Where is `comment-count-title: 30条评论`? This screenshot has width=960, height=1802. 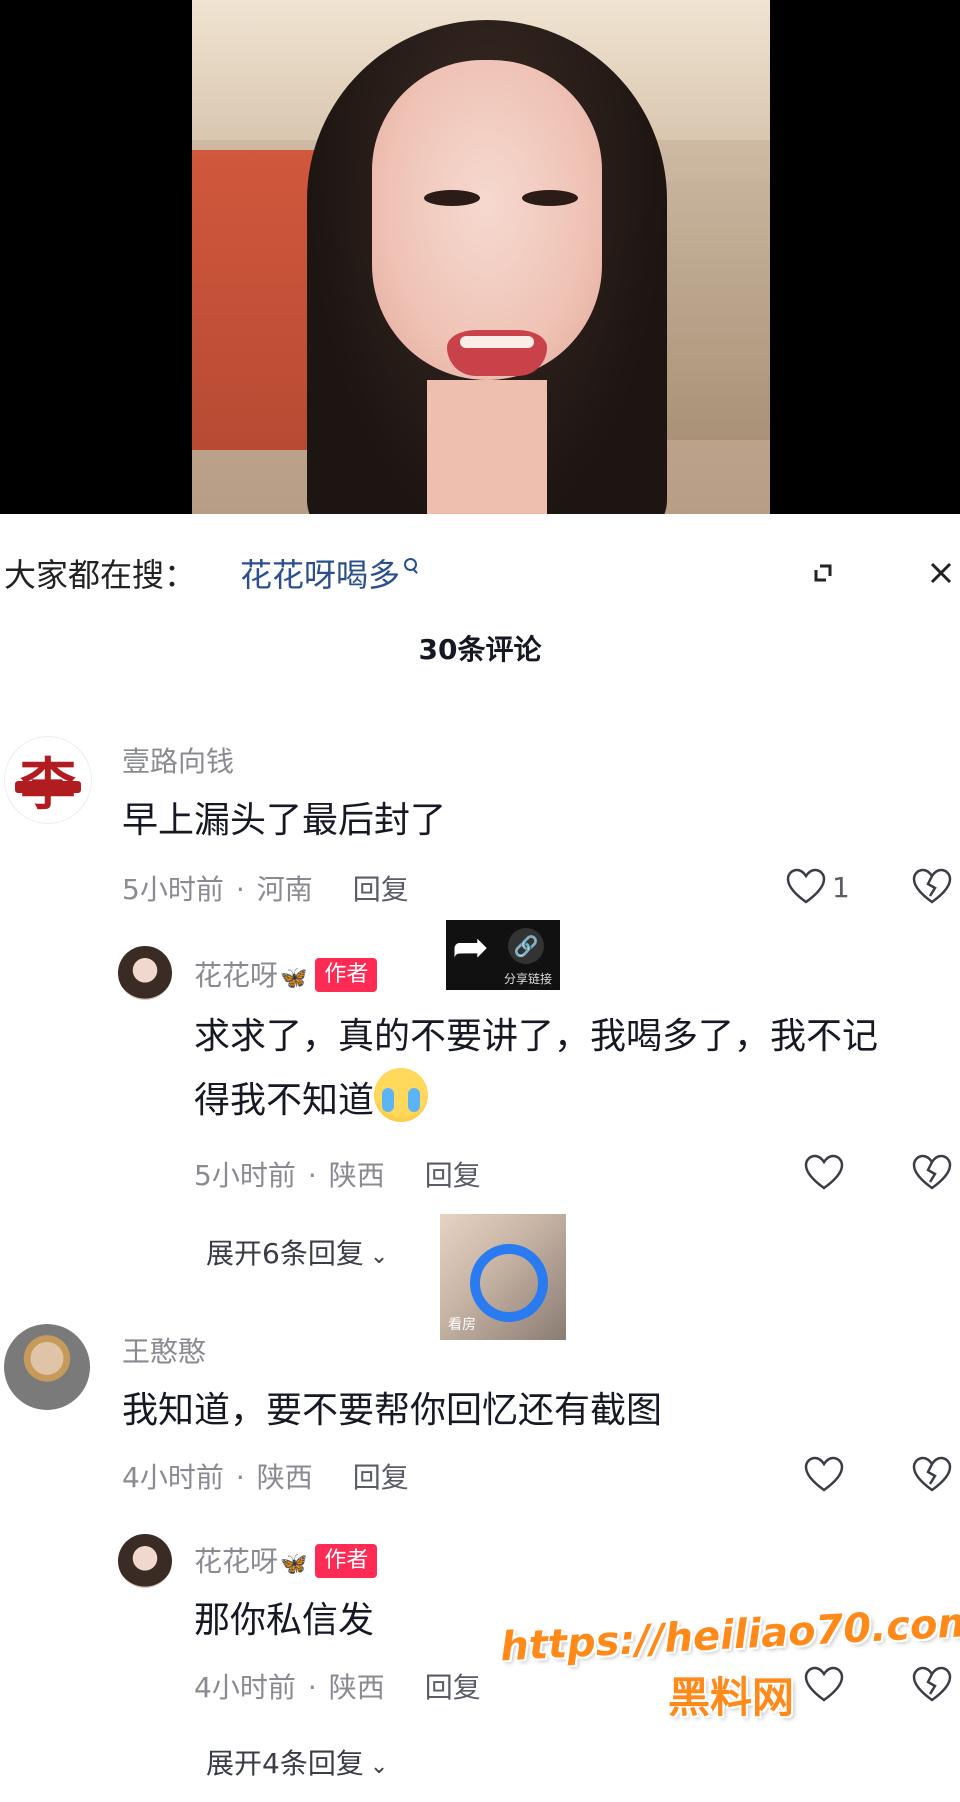
comment-count-title: 30条评论 is located at coordinates (480, 649).